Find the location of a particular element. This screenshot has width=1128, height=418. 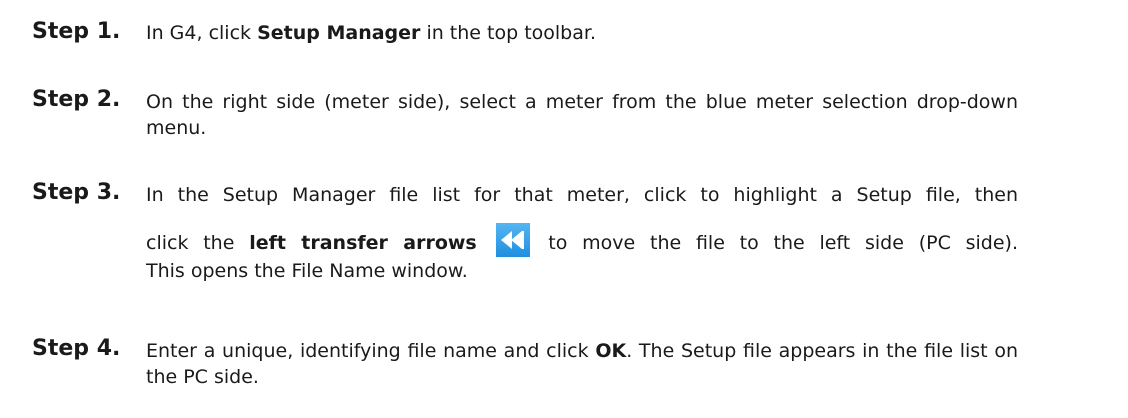

step-4-label: Step 4. is located at coordinates (76, 348).